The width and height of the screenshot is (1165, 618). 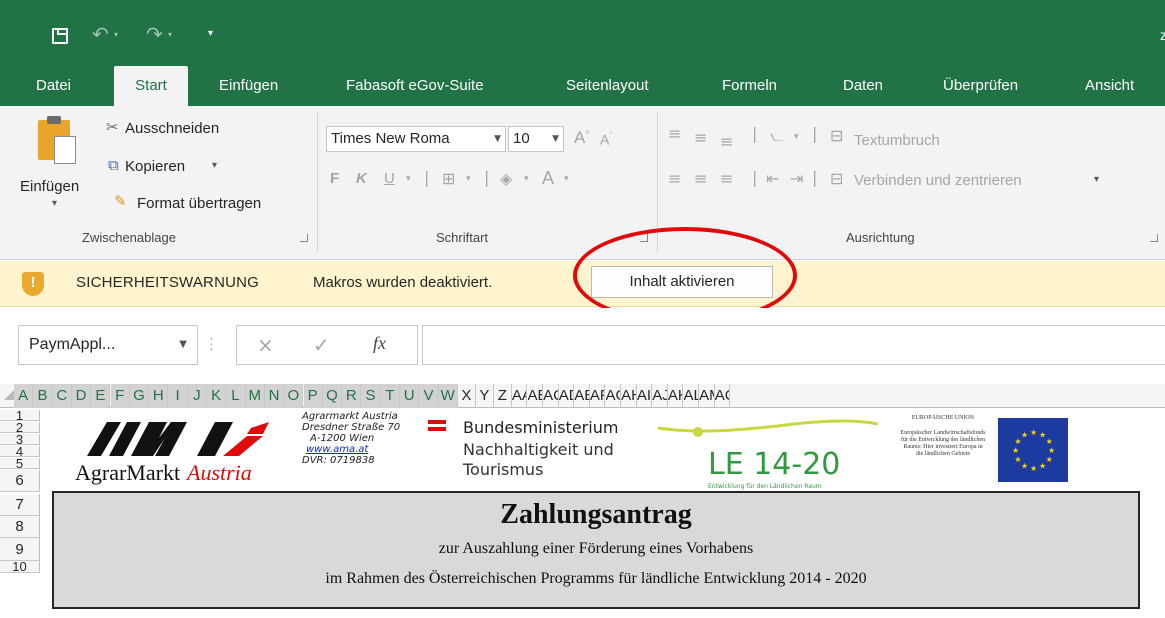 I want to click on column-header: X, so click(x=467, y=396).